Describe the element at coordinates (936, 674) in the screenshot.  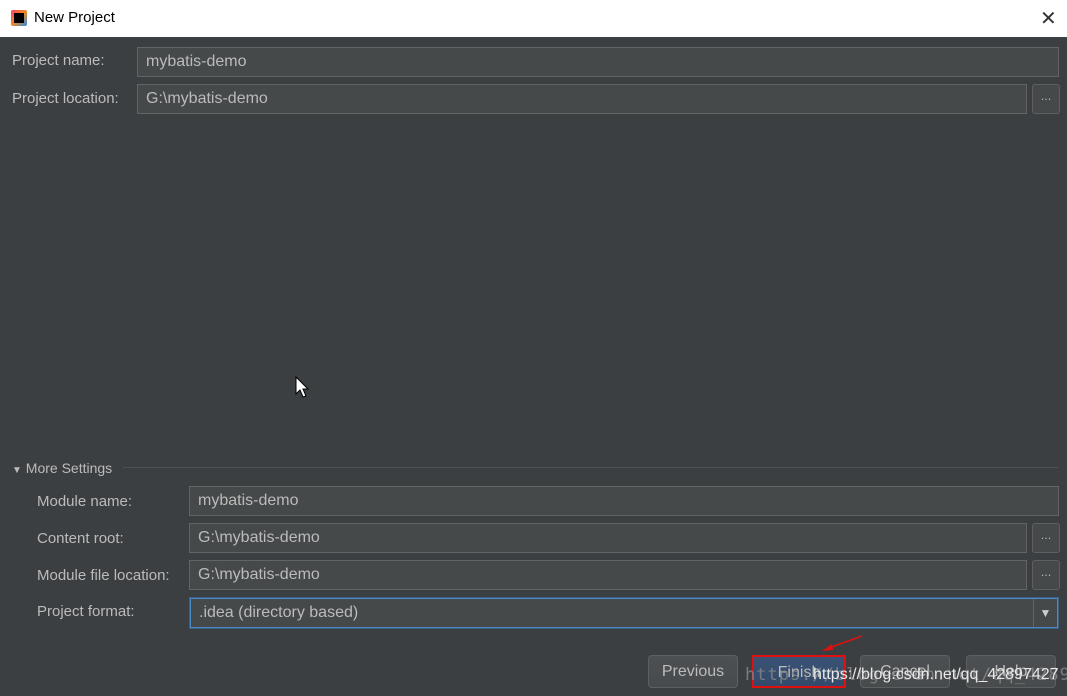
I see `watermark-overlay: https://blog.csdn.net/qq_42897427` at that location.